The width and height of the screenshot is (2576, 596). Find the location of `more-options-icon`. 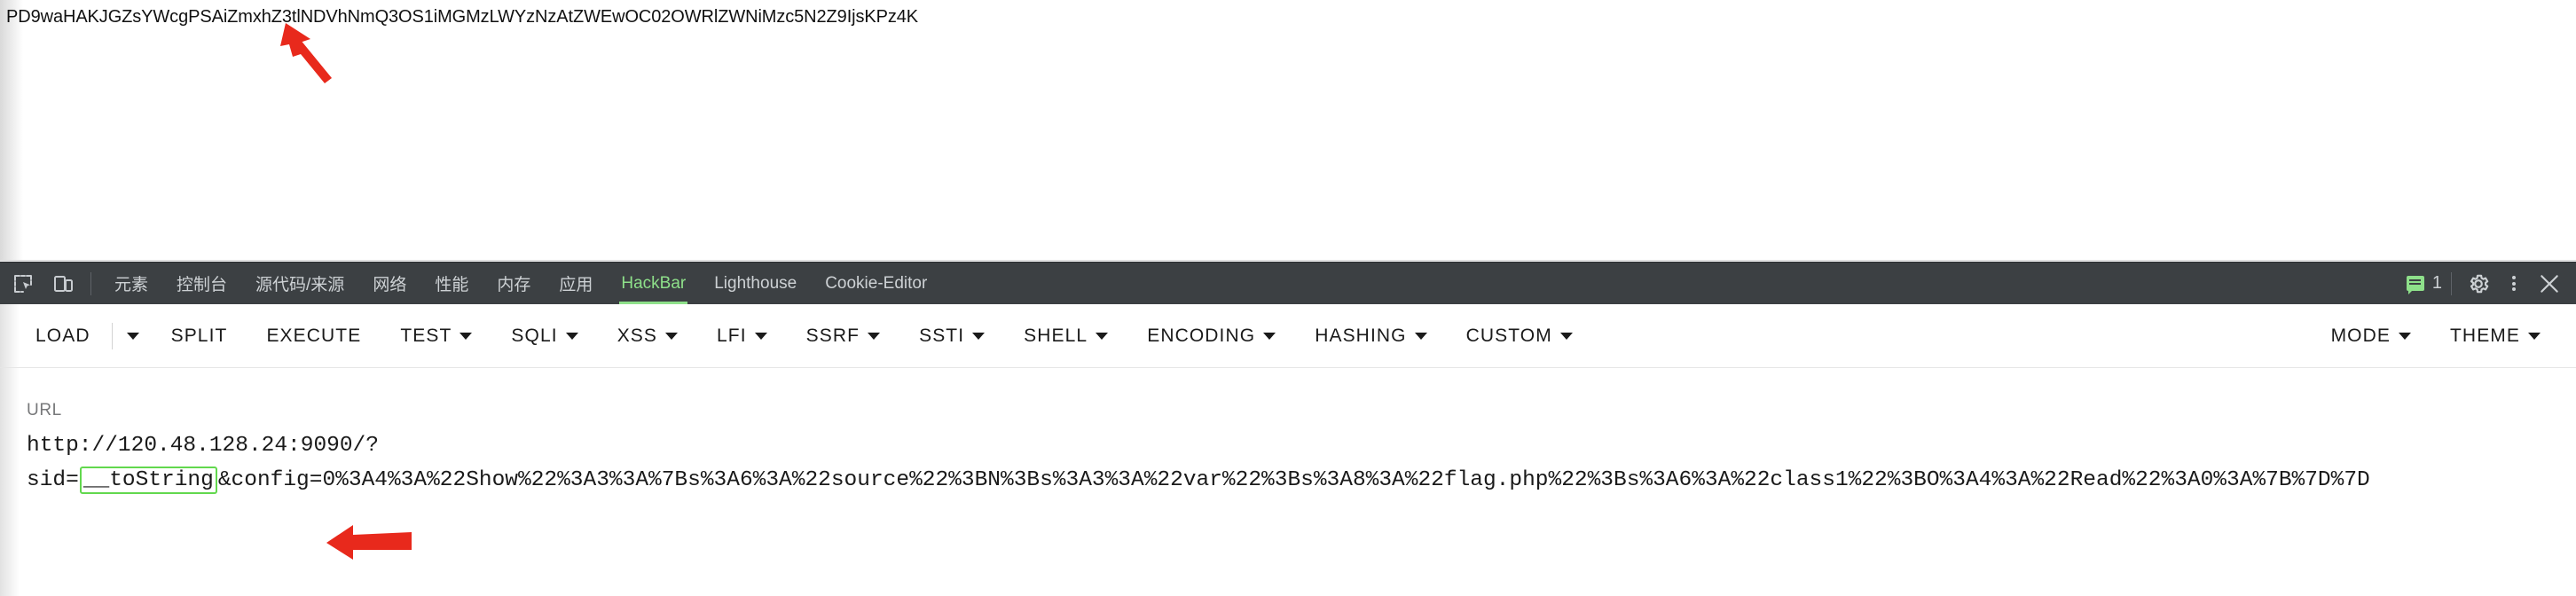

more-options-icon is located at coordinates (2514, 284).